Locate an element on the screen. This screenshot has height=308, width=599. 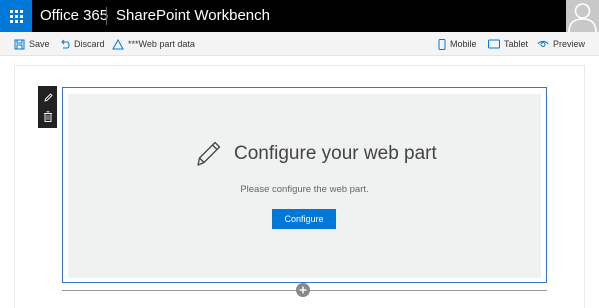
preview-label: Preview is located at coordinates (569, 44).